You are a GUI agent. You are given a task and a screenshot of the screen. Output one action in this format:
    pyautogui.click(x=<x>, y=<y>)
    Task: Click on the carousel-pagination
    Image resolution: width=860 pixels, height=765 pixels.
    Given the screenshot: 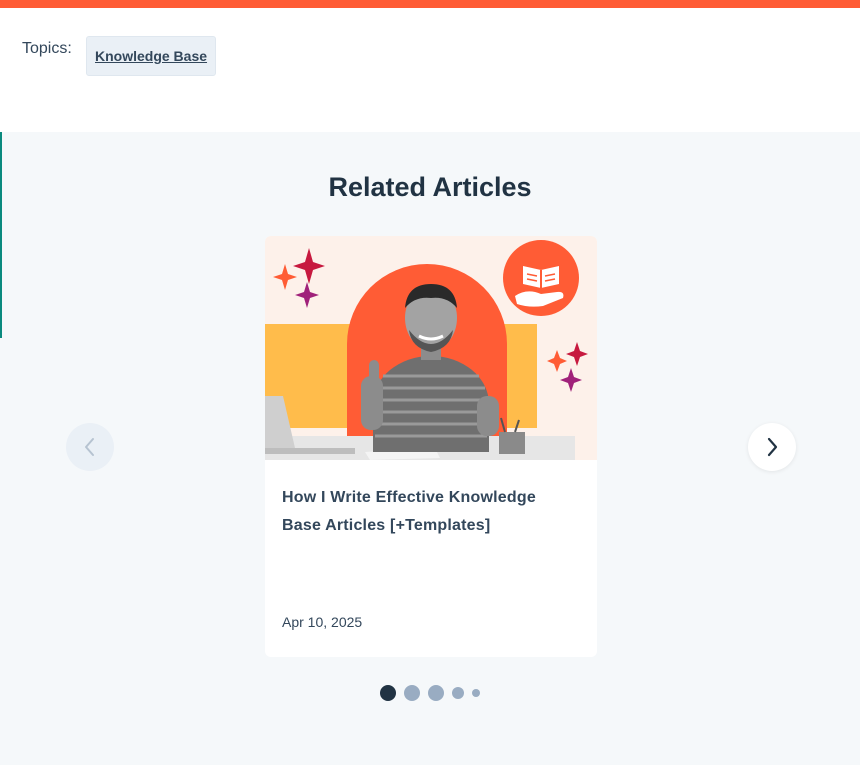 What is the action you would take?
    pyautogui.click(x=430, y=693)
    